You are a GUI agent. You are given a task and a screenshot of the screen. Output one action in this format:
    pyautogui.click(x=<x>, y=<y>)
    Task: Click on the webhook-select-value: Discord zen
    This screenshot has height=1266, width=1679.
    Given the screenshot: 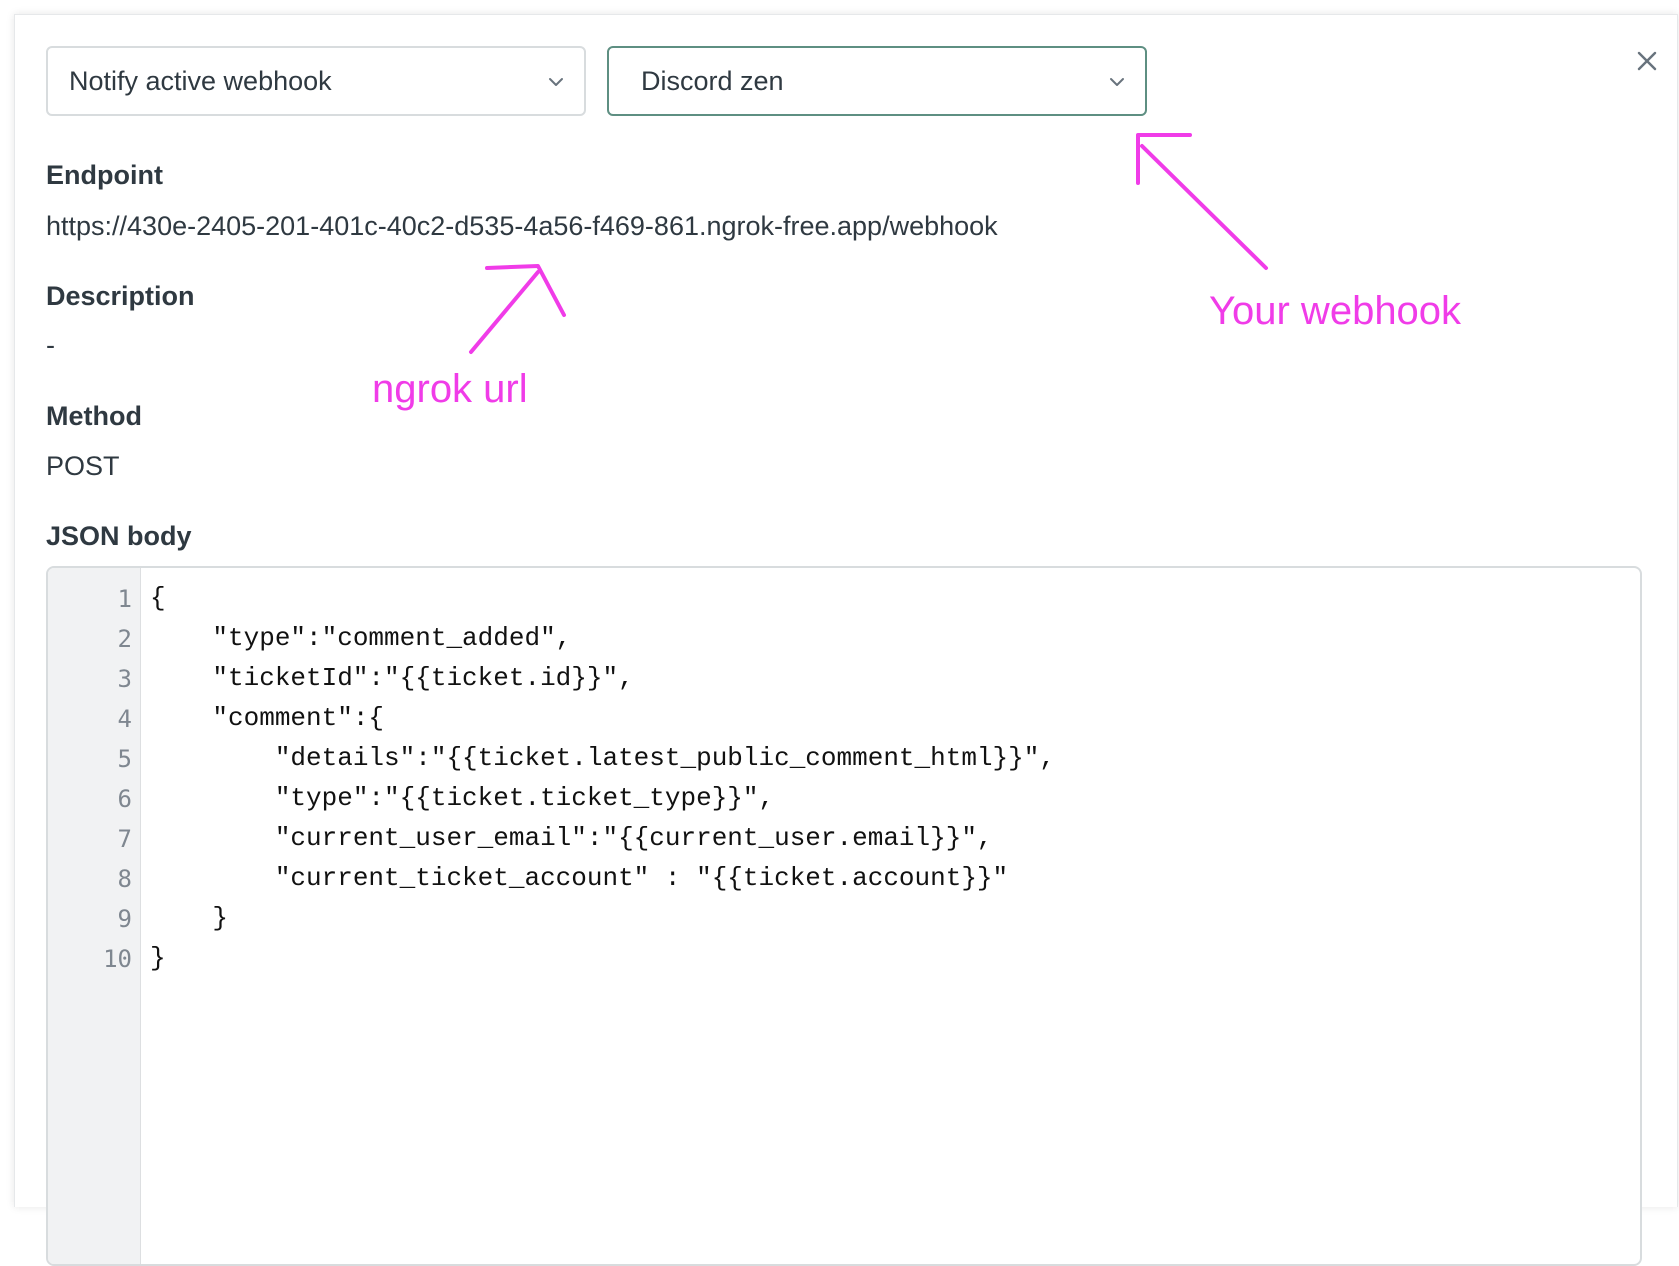 What is the action you would take?
    pyautogui.click(x=712, y=81)
    